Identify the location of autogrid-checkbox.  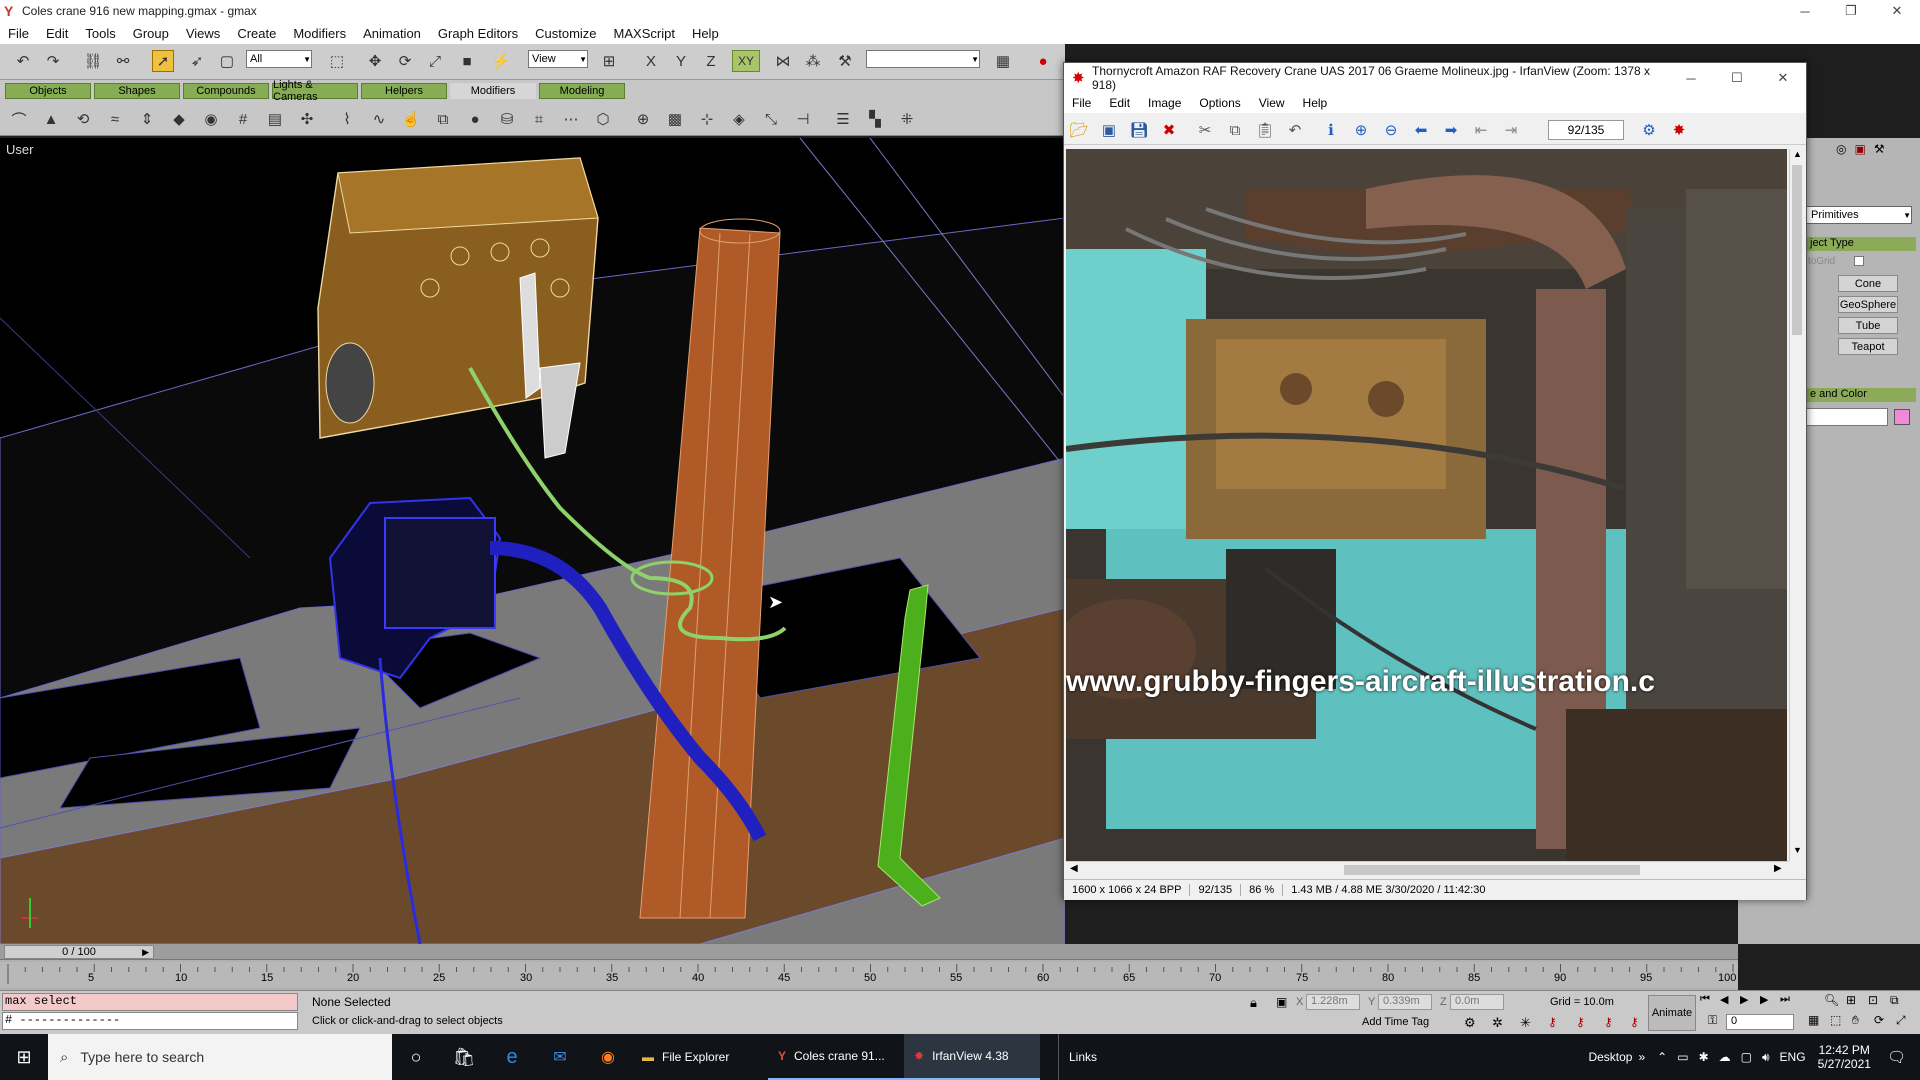
(1859, 261).